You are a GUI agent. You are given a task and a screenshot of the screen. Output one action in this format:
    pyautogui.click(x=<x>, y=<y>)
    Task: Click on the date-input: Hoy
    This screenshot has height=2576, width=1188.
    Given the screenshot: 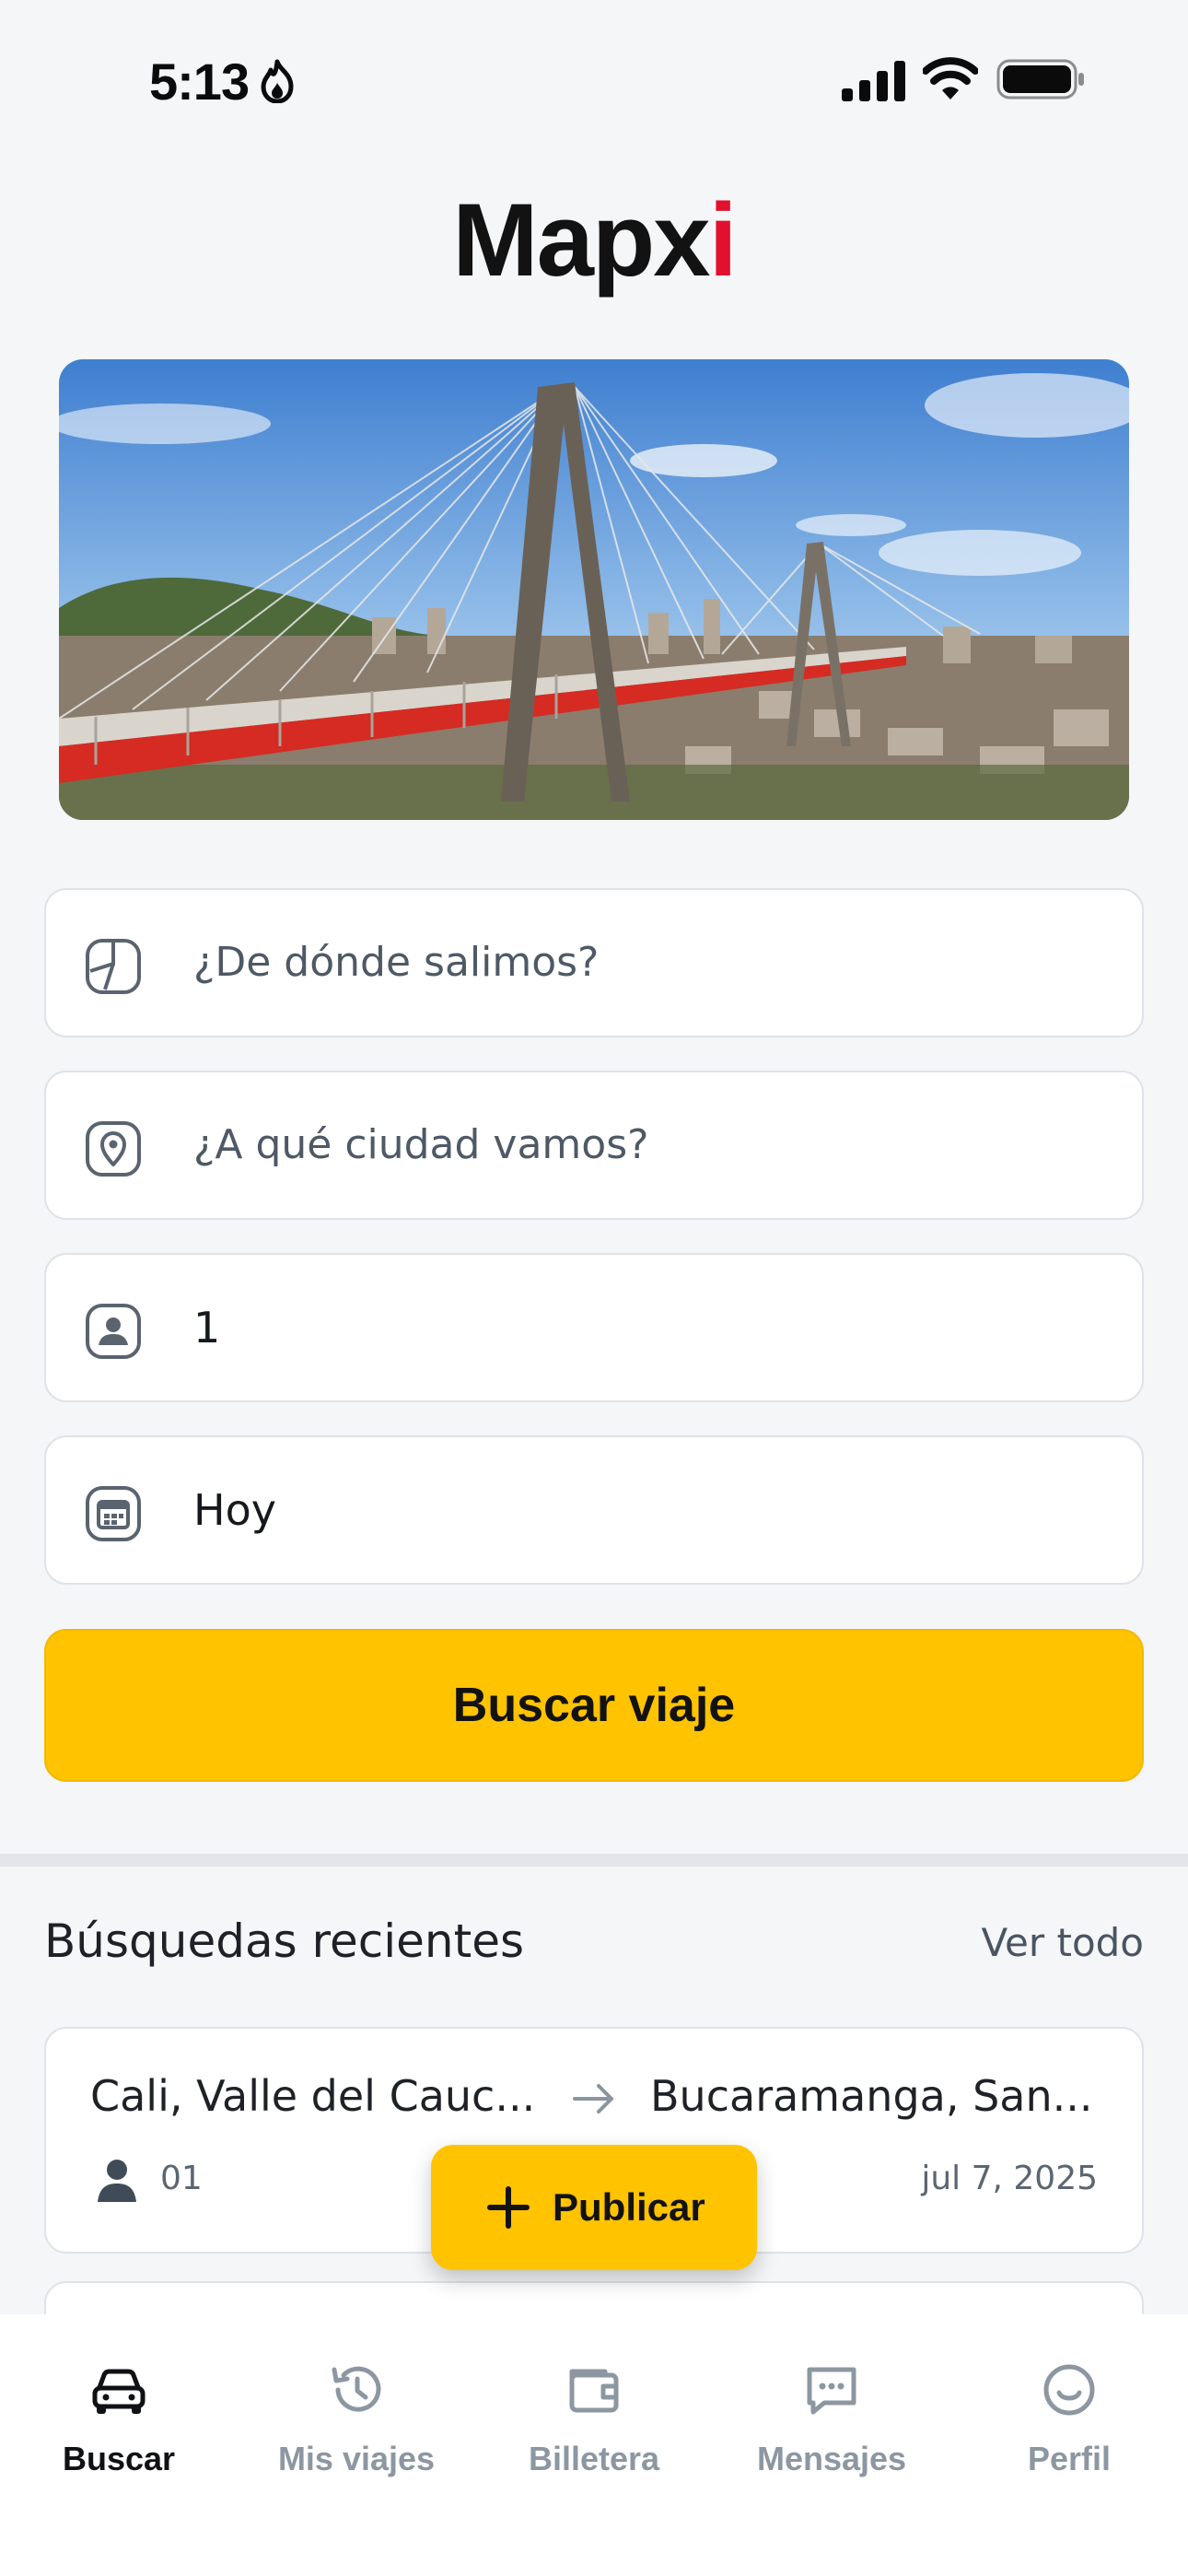 What is the action you would take?
    pyautogui.click(x=594, y=1510)
    